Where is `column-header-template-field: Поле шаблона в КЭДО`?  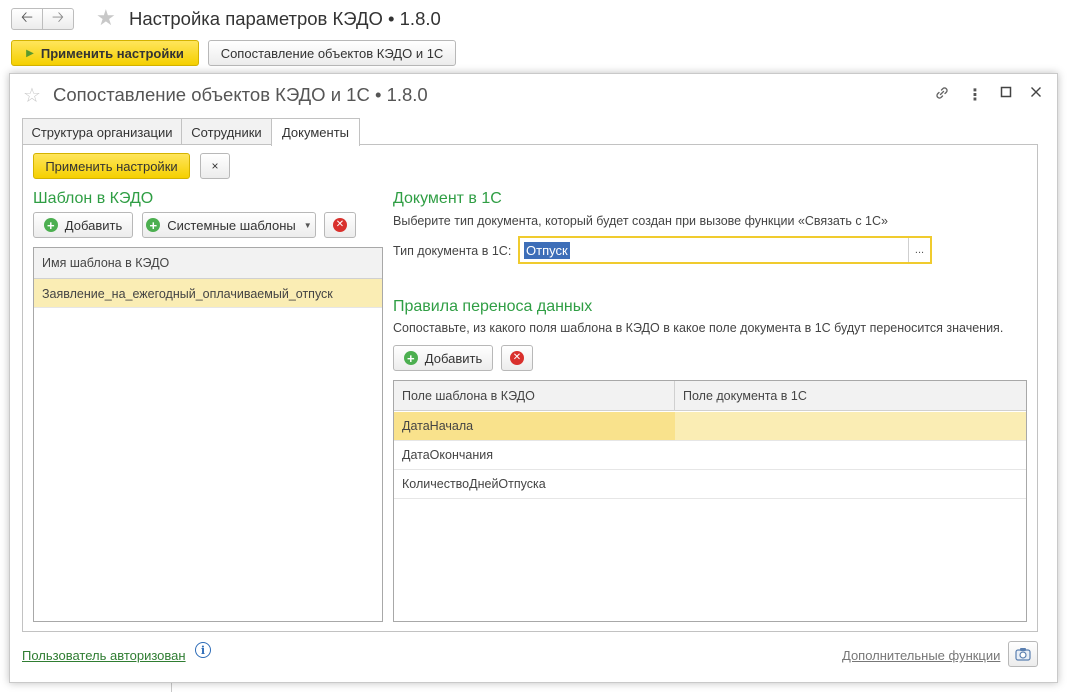 column-header-template-field: Поле шаблона в КЭДО is located at coordinates (534, 396).